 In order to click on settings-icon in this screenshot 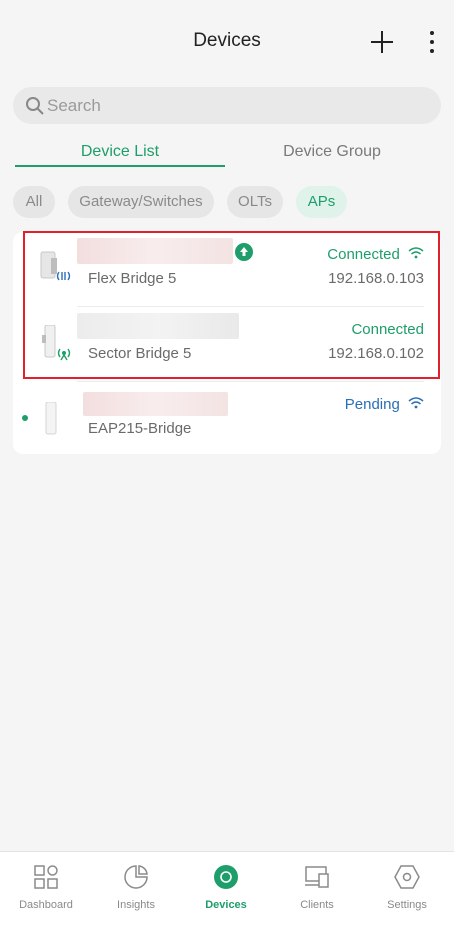, I will do `click(407, 877)`.